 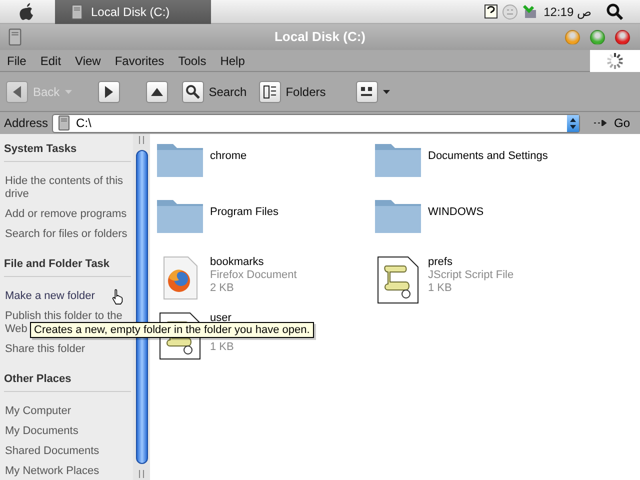 I want to click on go-button: Go, so click(x=610, y=123).